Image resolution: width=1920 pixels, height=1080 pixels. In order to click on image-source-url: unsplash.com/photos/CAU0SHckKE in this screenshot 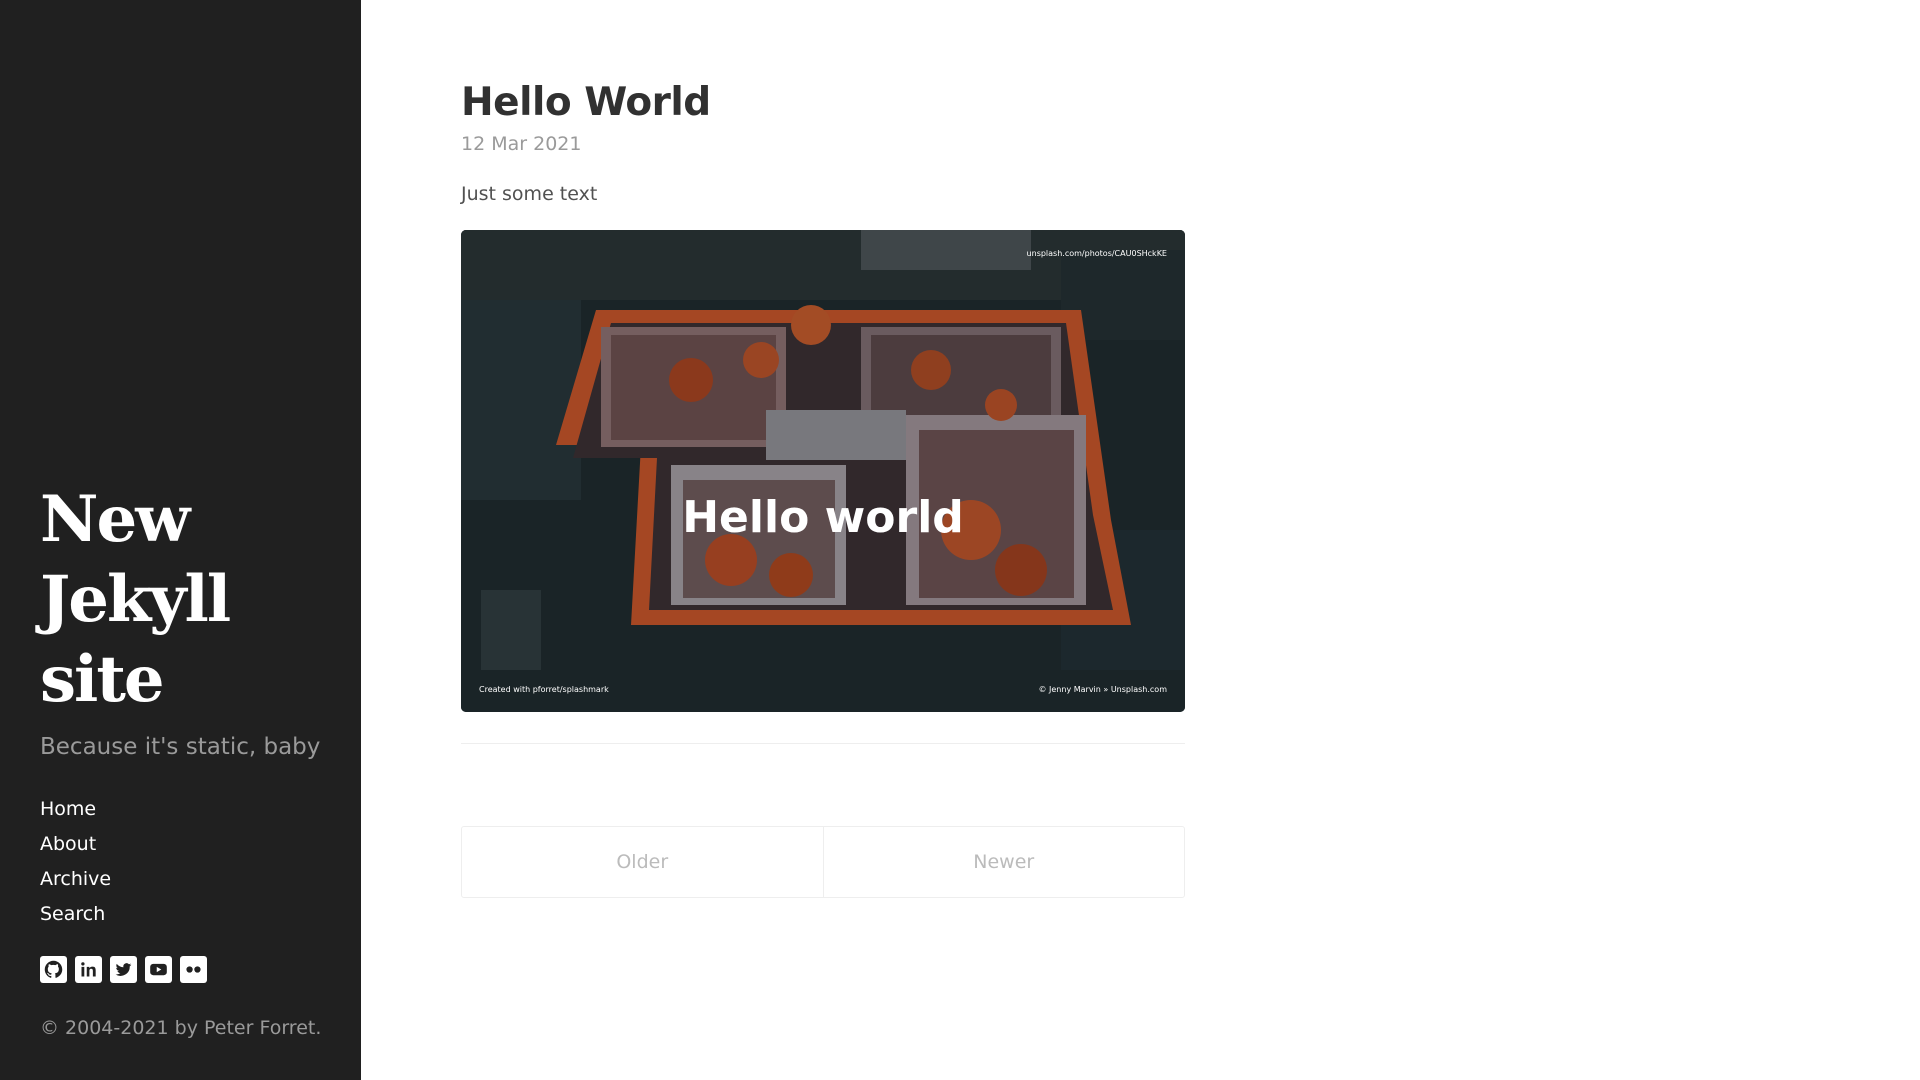, I will do `click(1097, 253)`.